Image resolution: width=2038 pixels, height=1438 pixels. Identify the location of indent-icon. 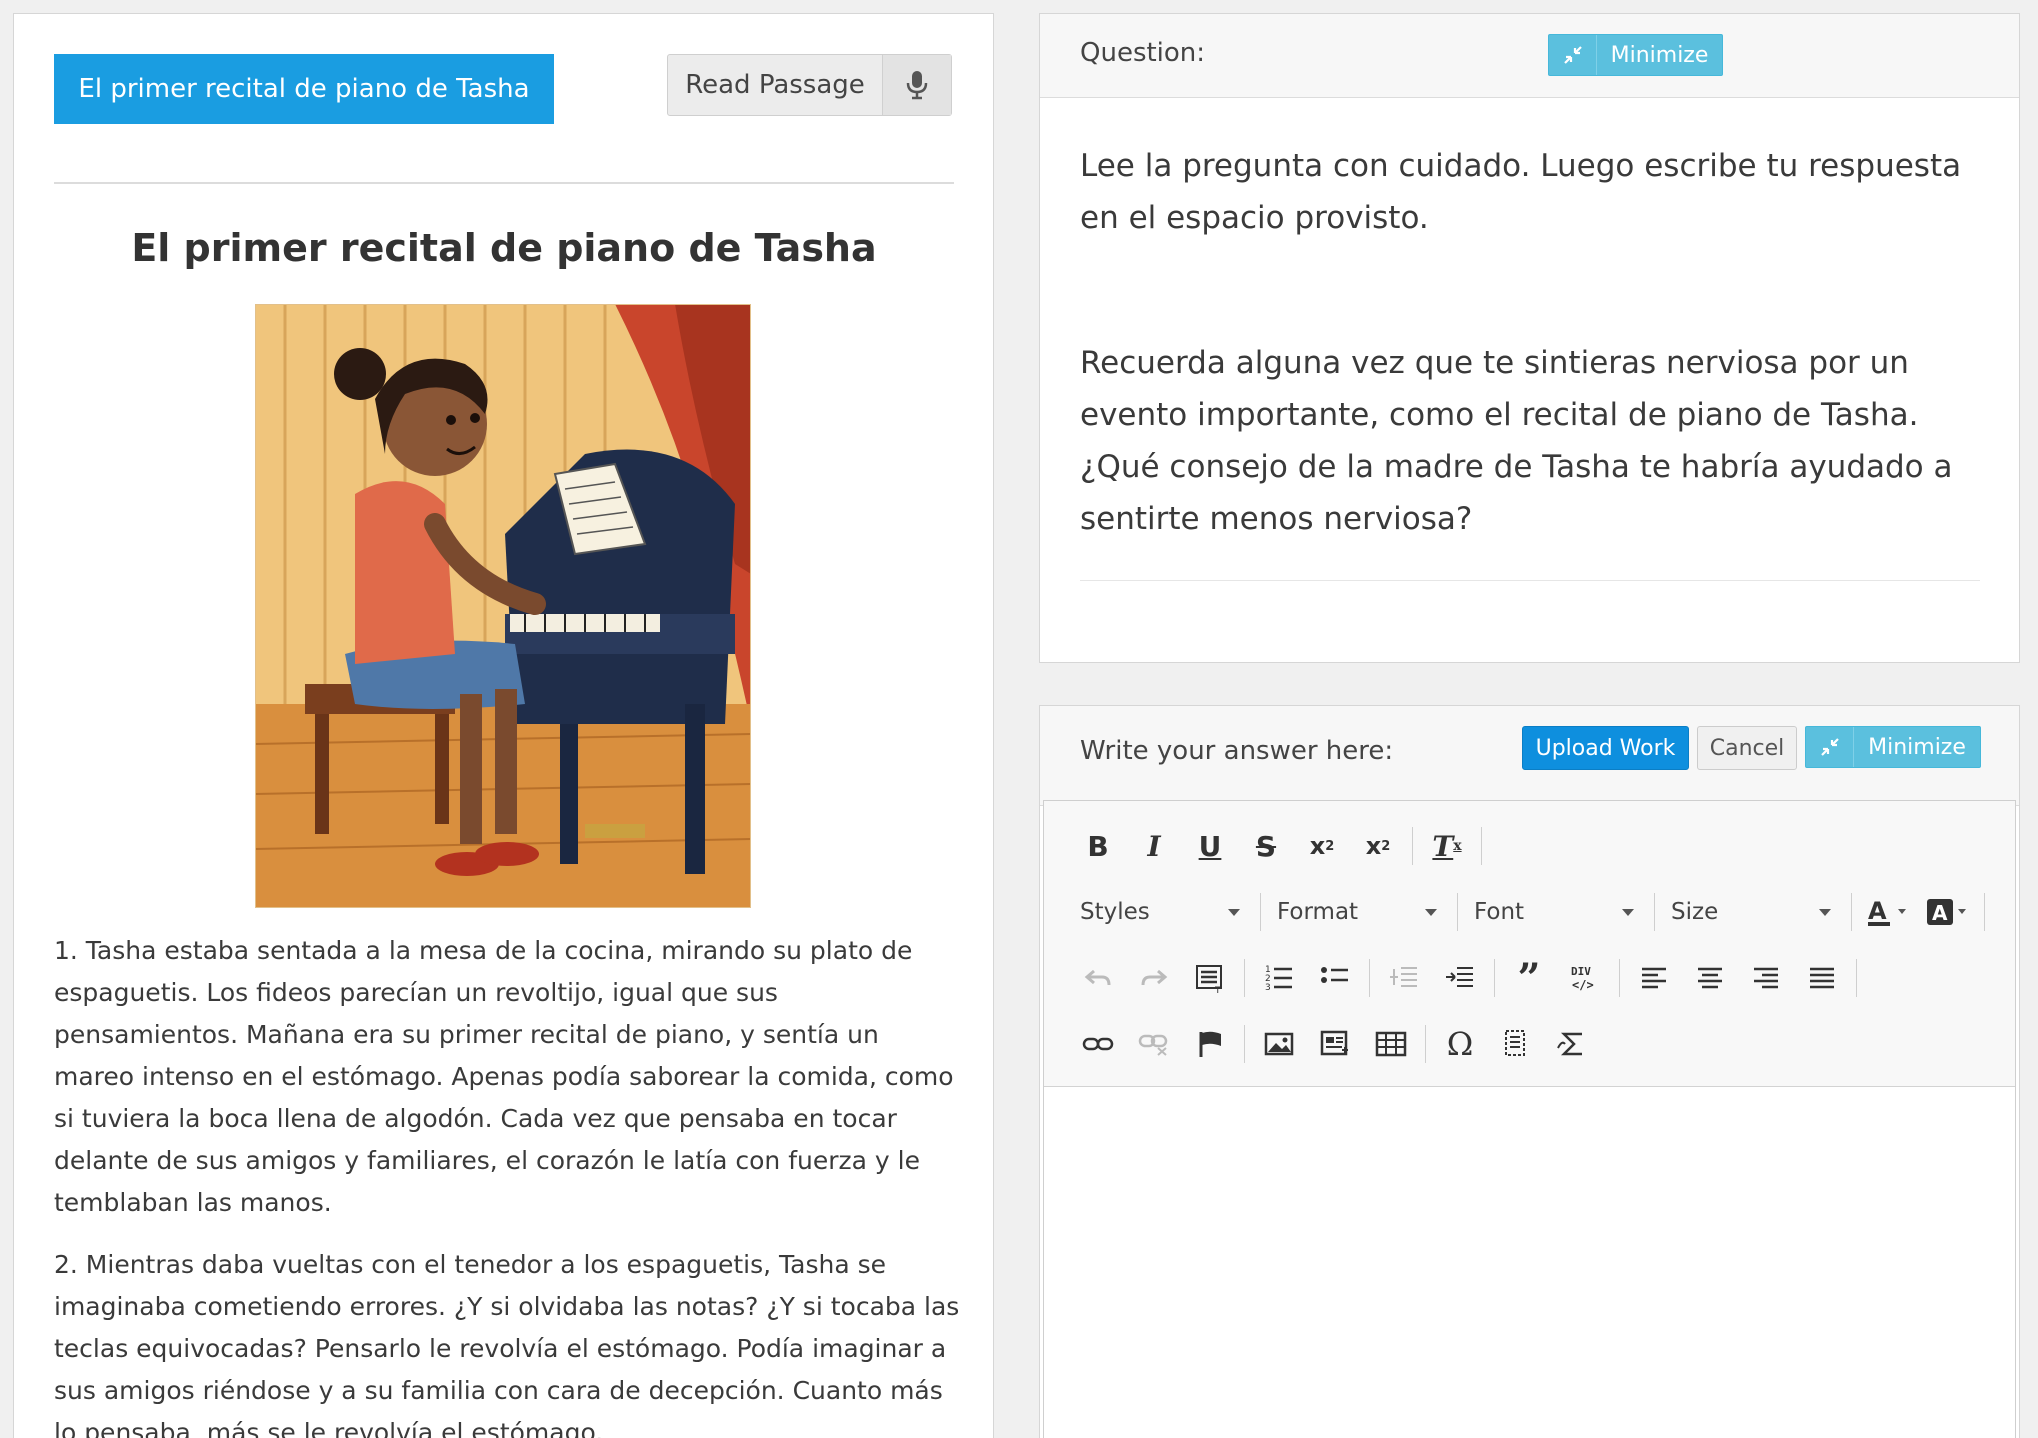
(1460, 978).